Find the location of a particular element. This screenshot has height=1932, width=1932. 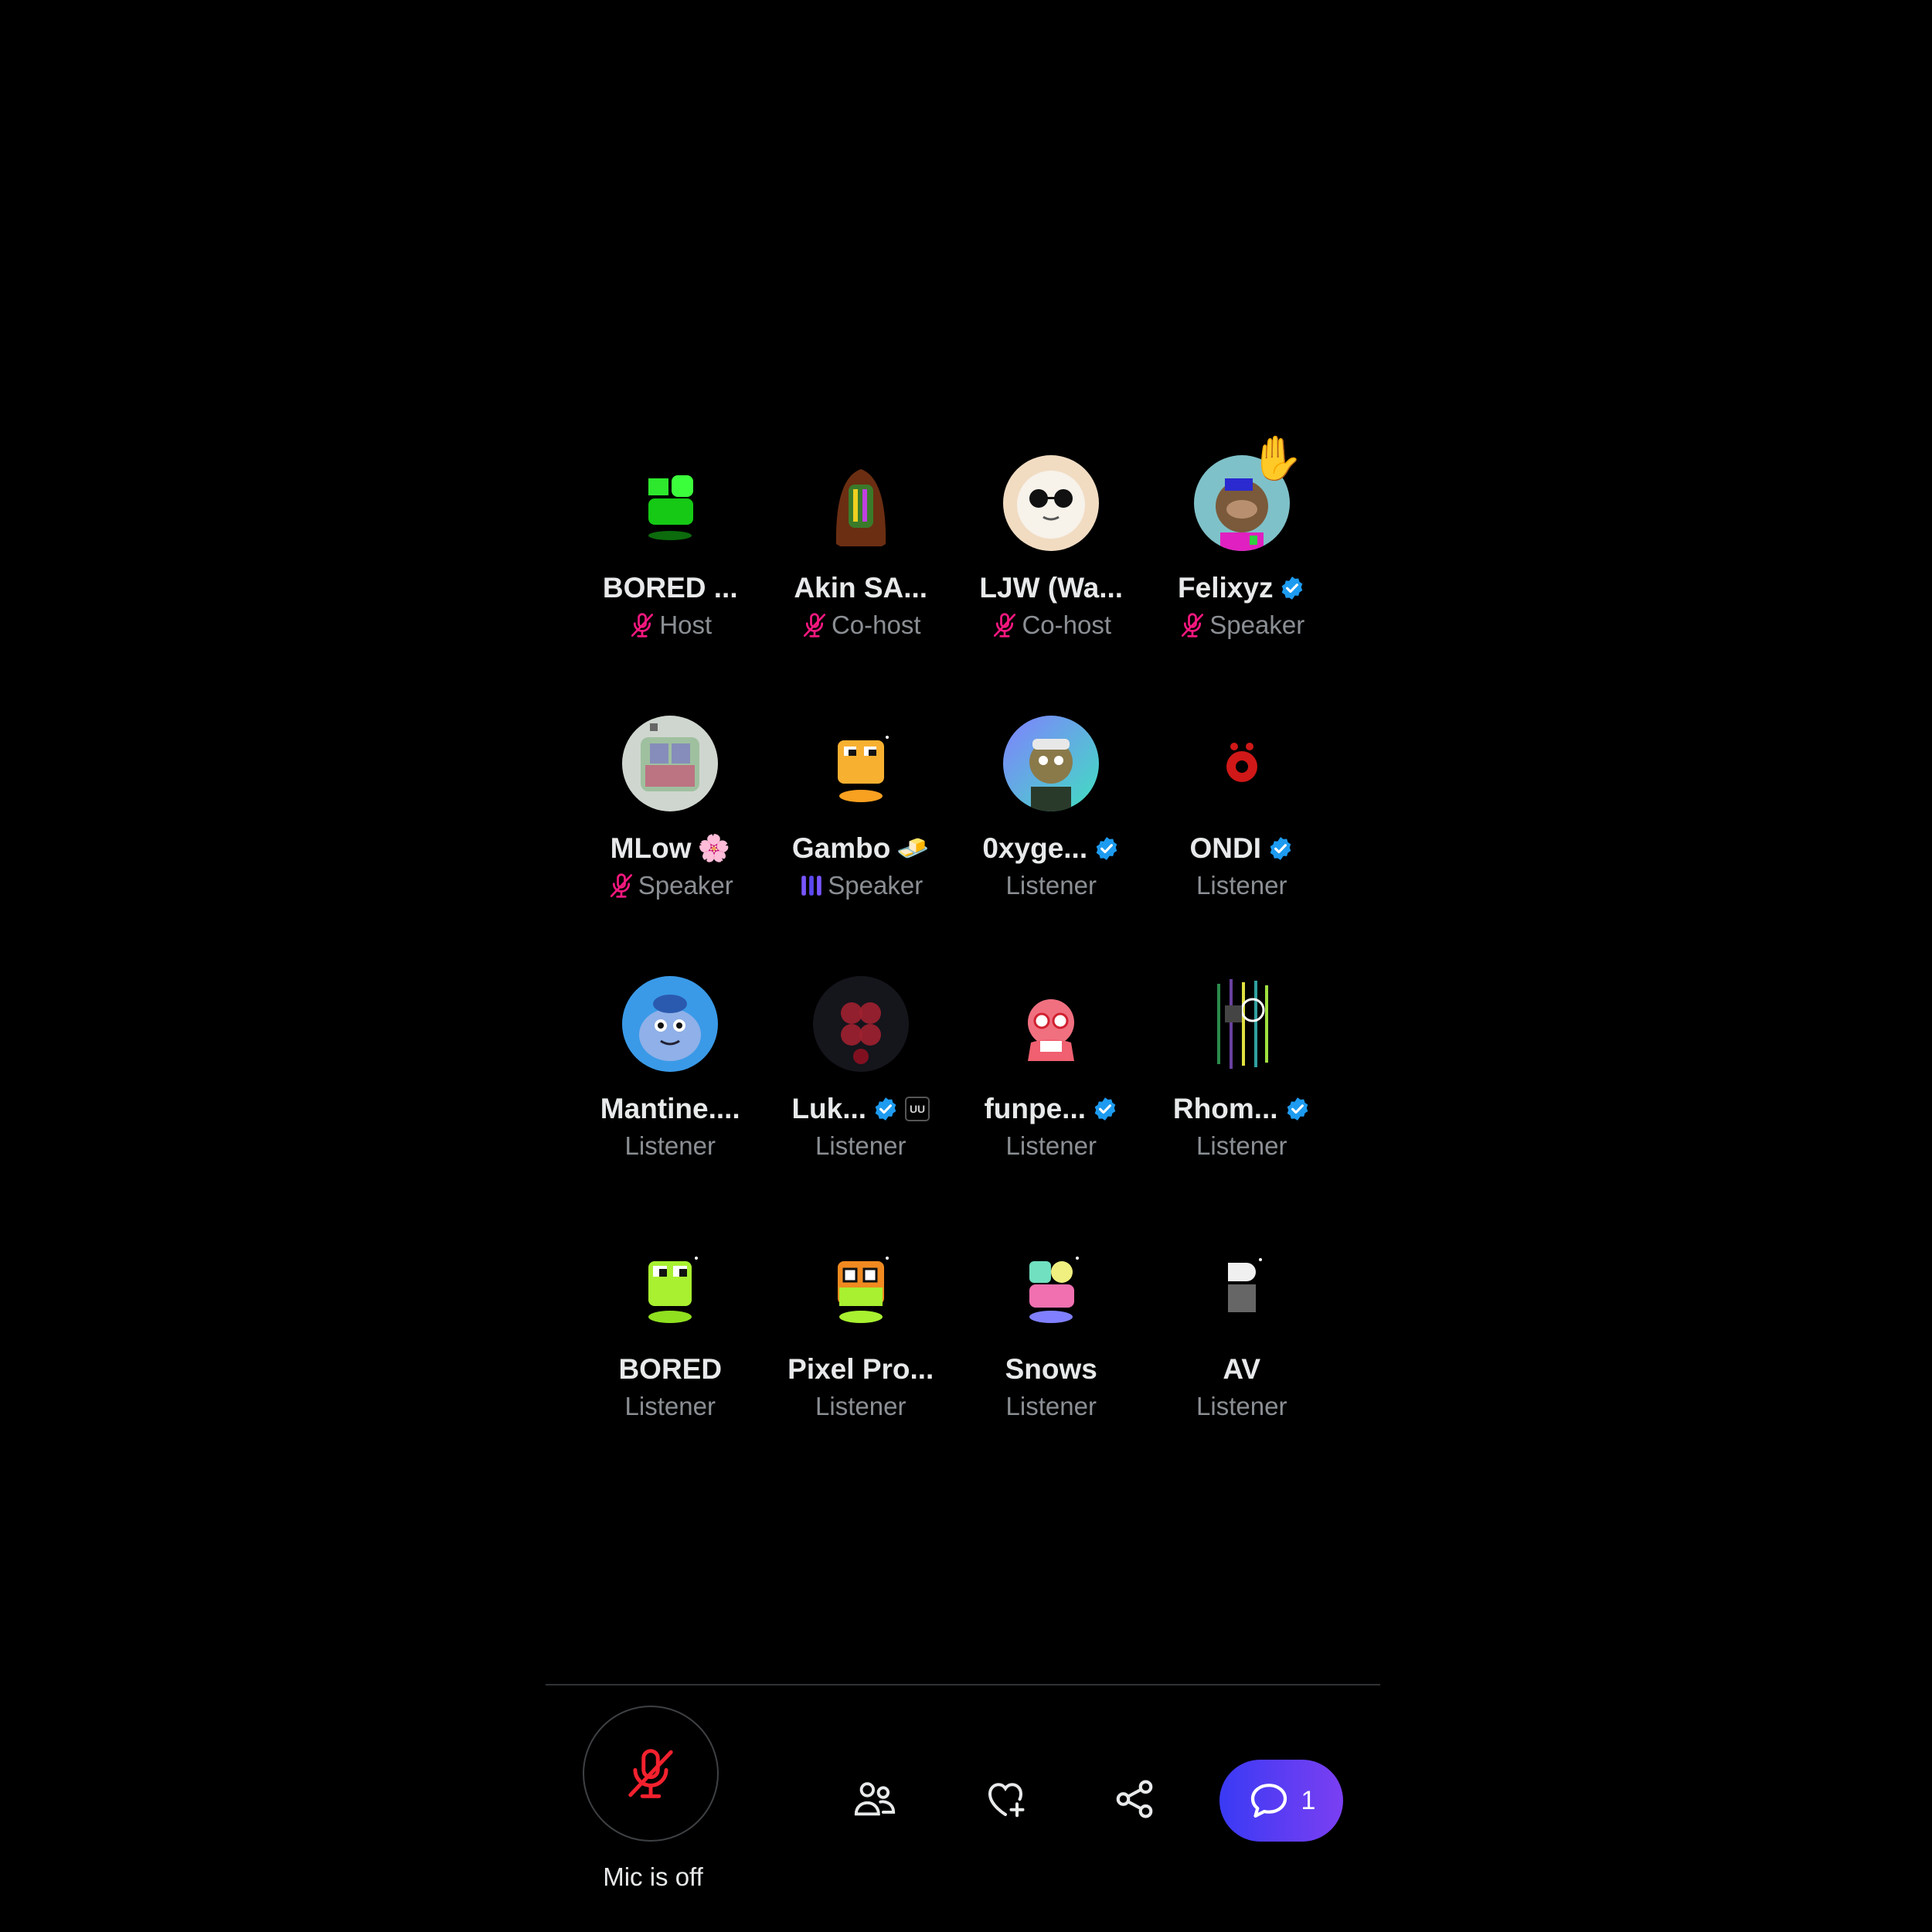

participant-role-row: Co-host is located at coordinates (861, 625).